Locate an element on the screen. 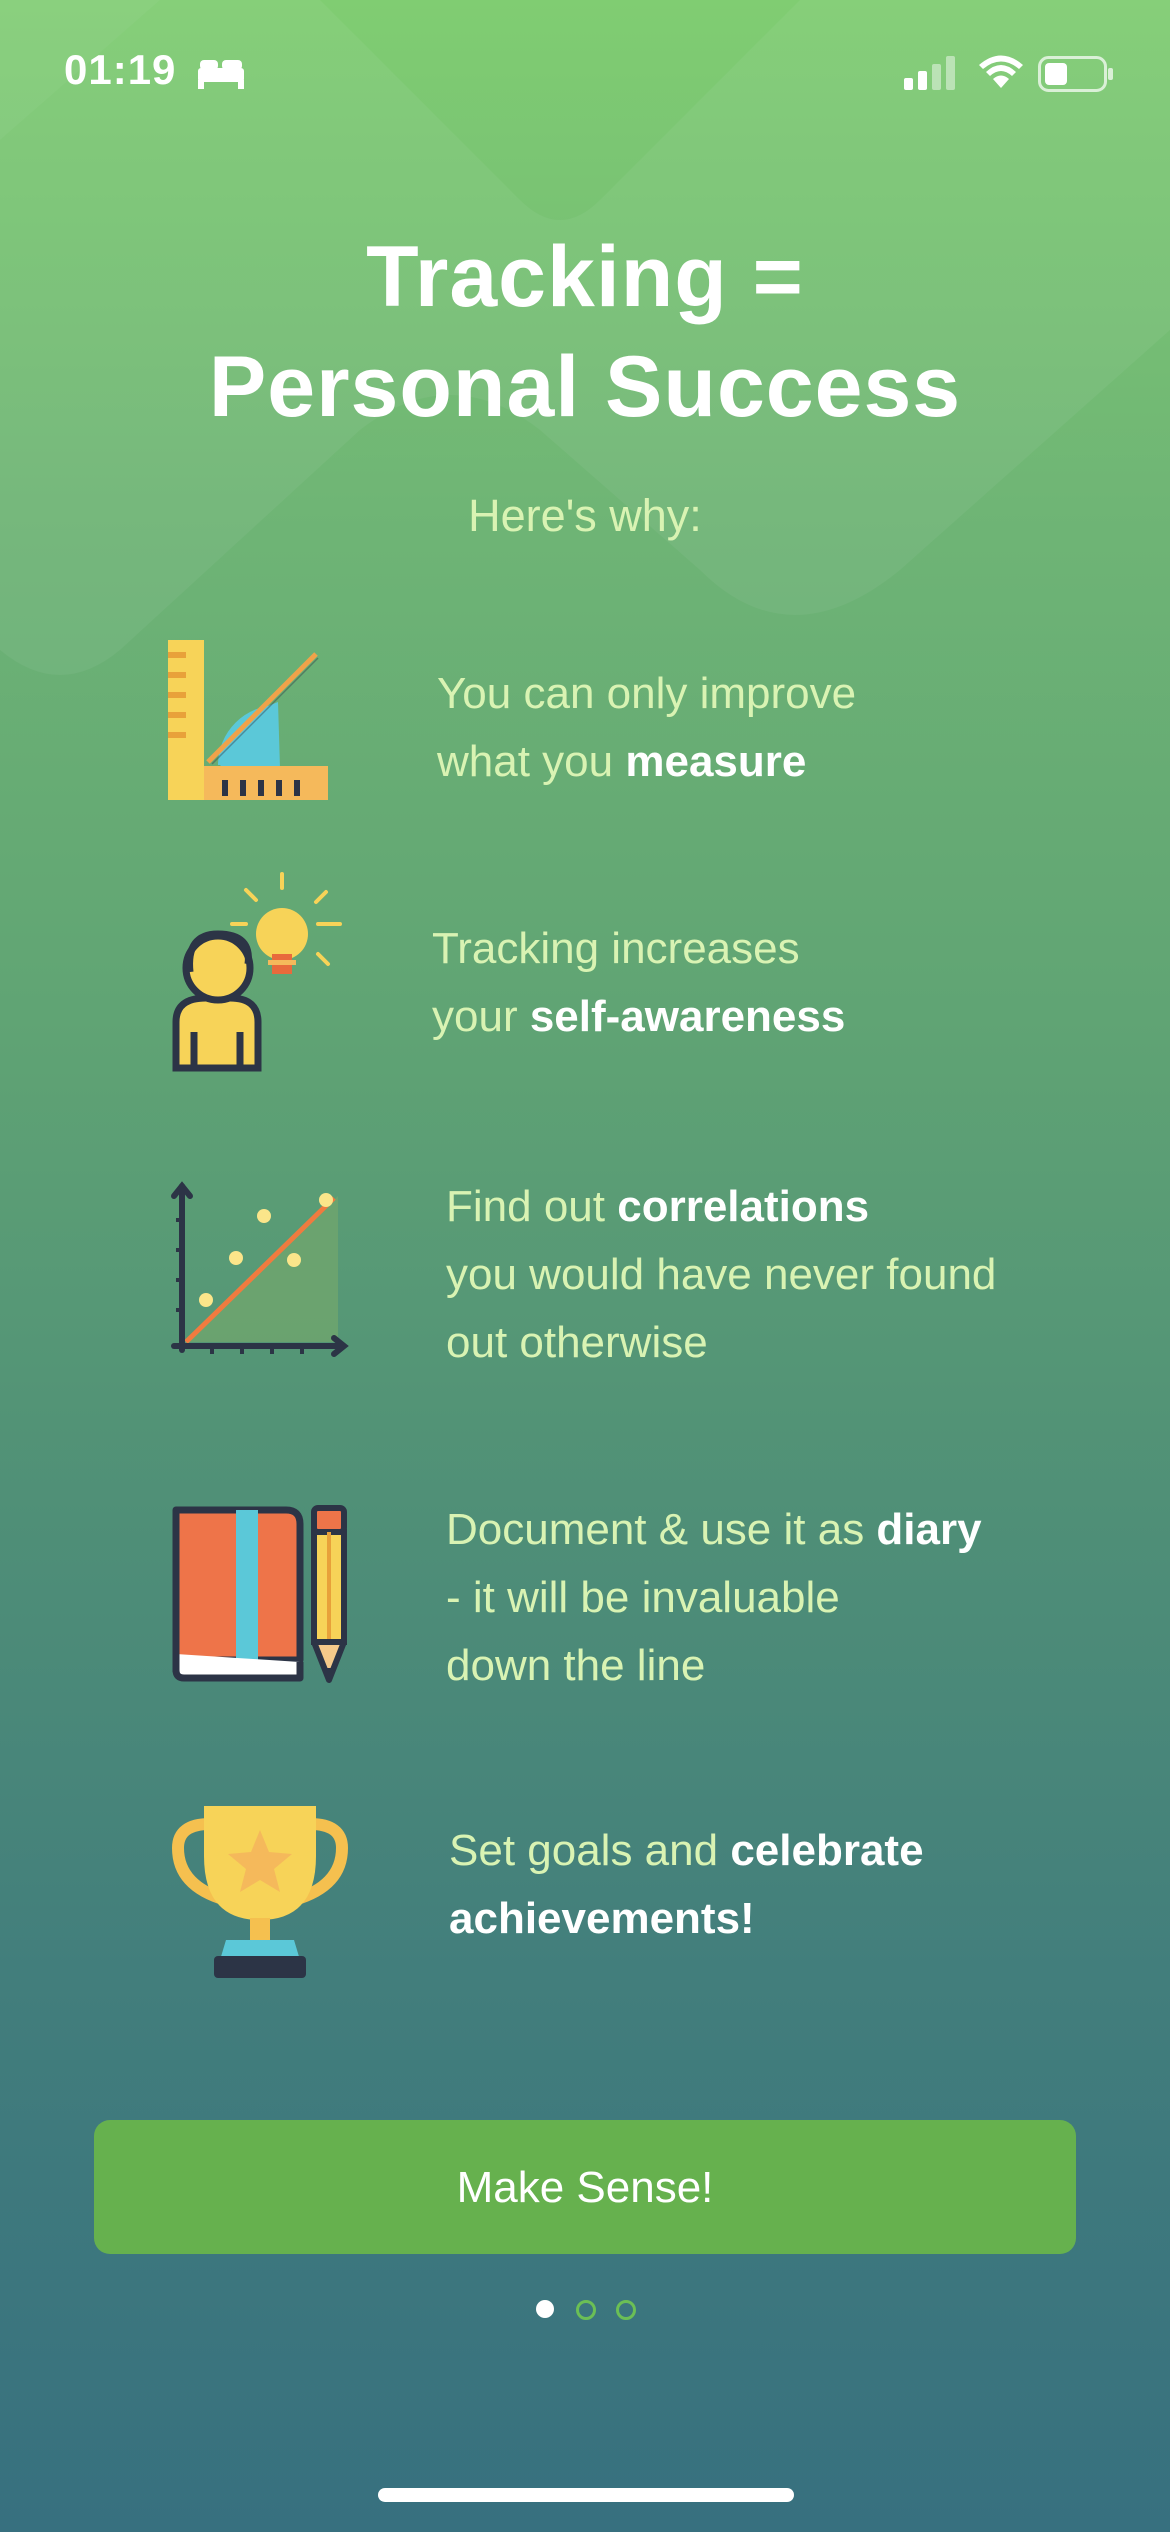 The height and width of the screenshot is (2532, 1170). reason-line: out otherwise is located at coordinates (577, 1342).